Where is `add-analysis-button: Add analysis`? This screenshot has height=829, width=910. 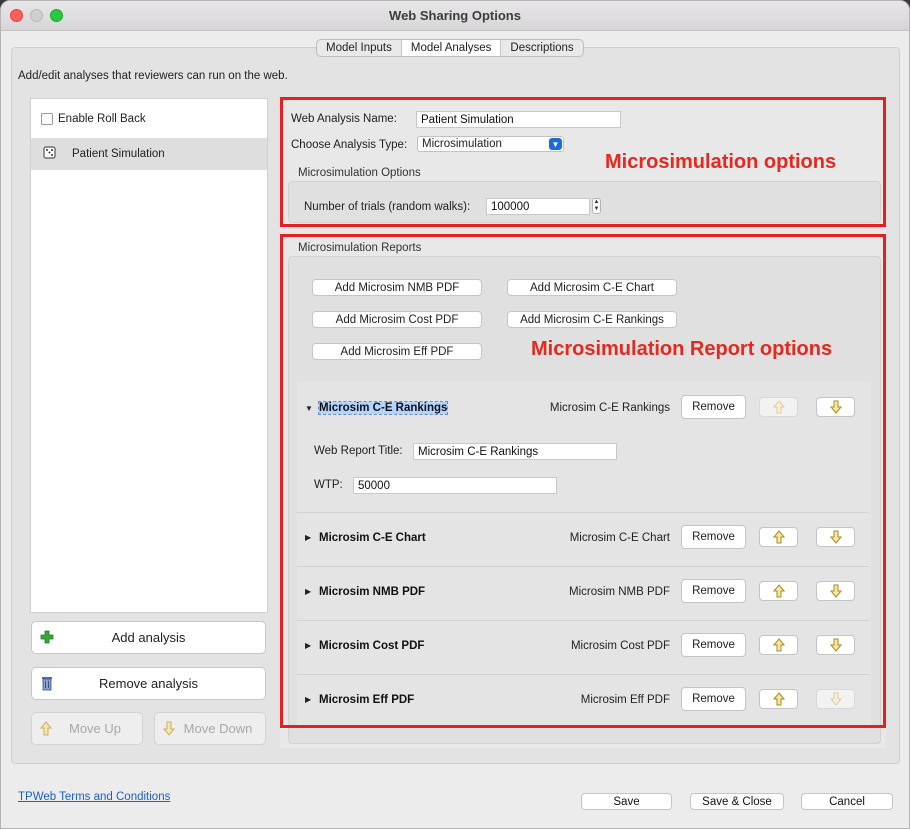 add-analysis-button: Add analysis is located at coordinates (148, 637).